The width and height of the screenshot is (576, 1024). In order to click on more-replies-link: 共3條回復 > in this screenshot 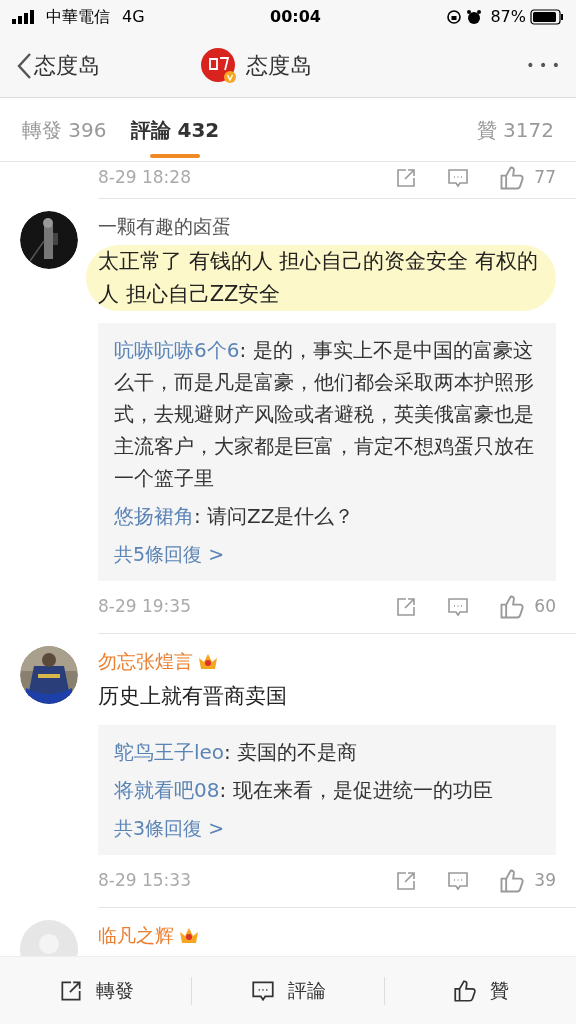, I will do `click(169, 828)`.